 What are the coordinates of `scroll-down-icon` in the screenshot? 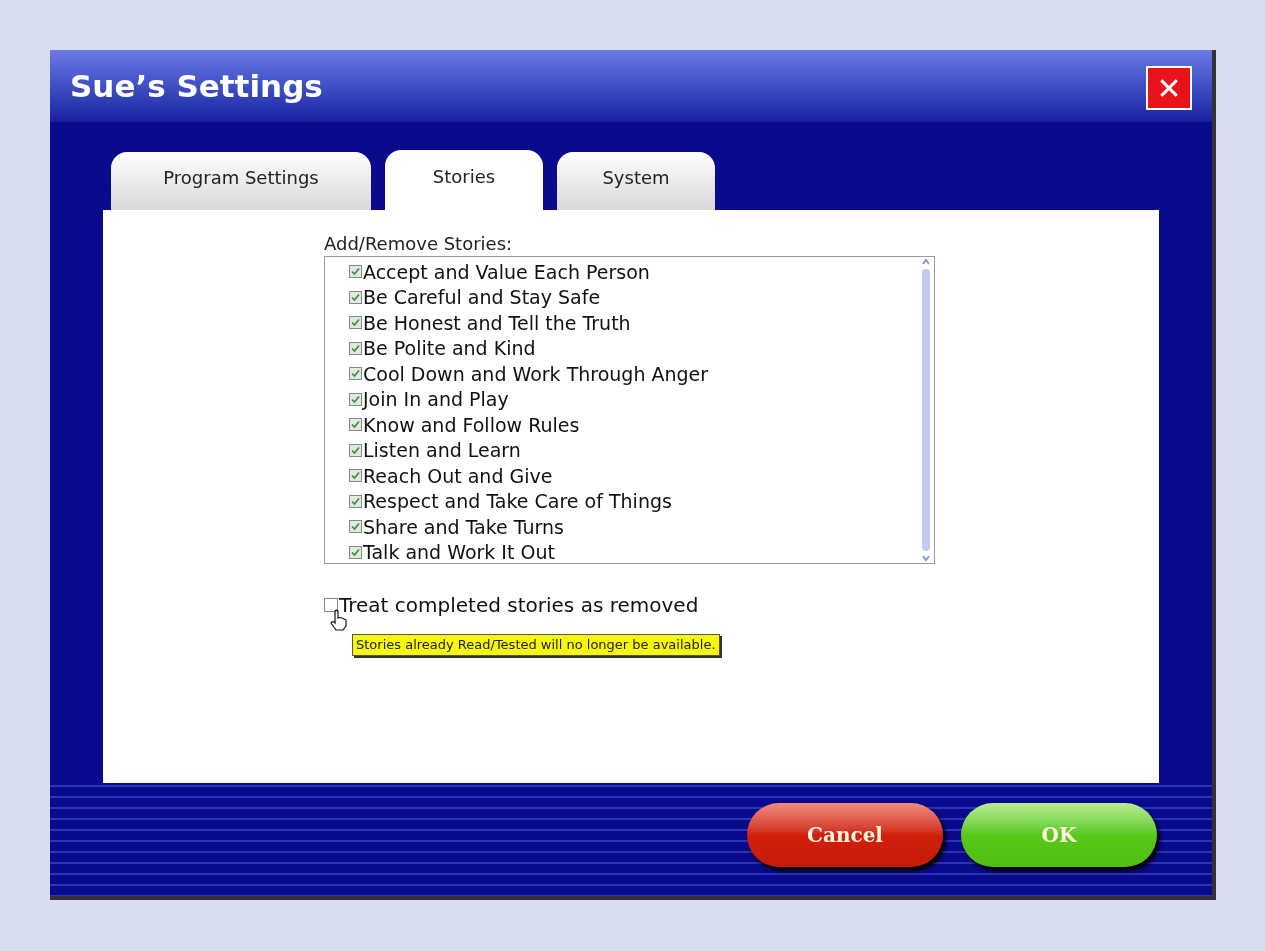 It's located at (926, 558).